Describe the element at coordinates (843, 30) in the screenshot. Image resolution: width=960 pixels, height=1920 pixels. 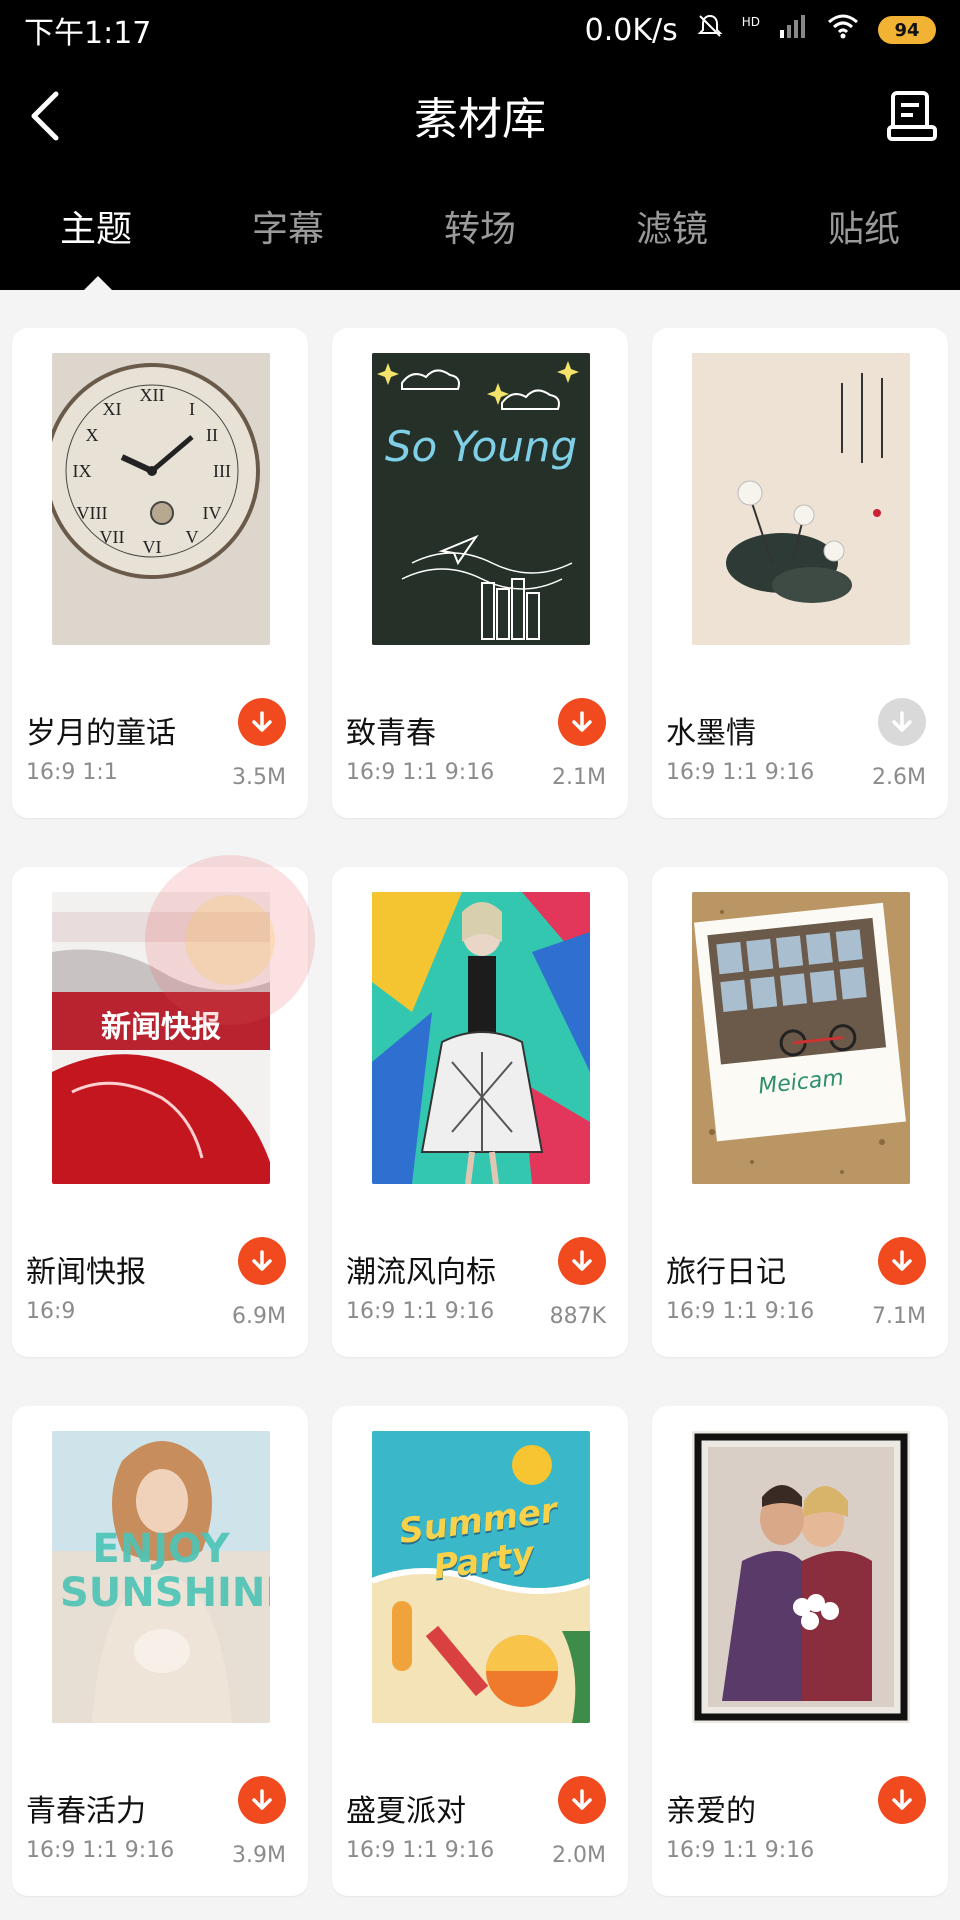
I see `wifi-icon` at that location.